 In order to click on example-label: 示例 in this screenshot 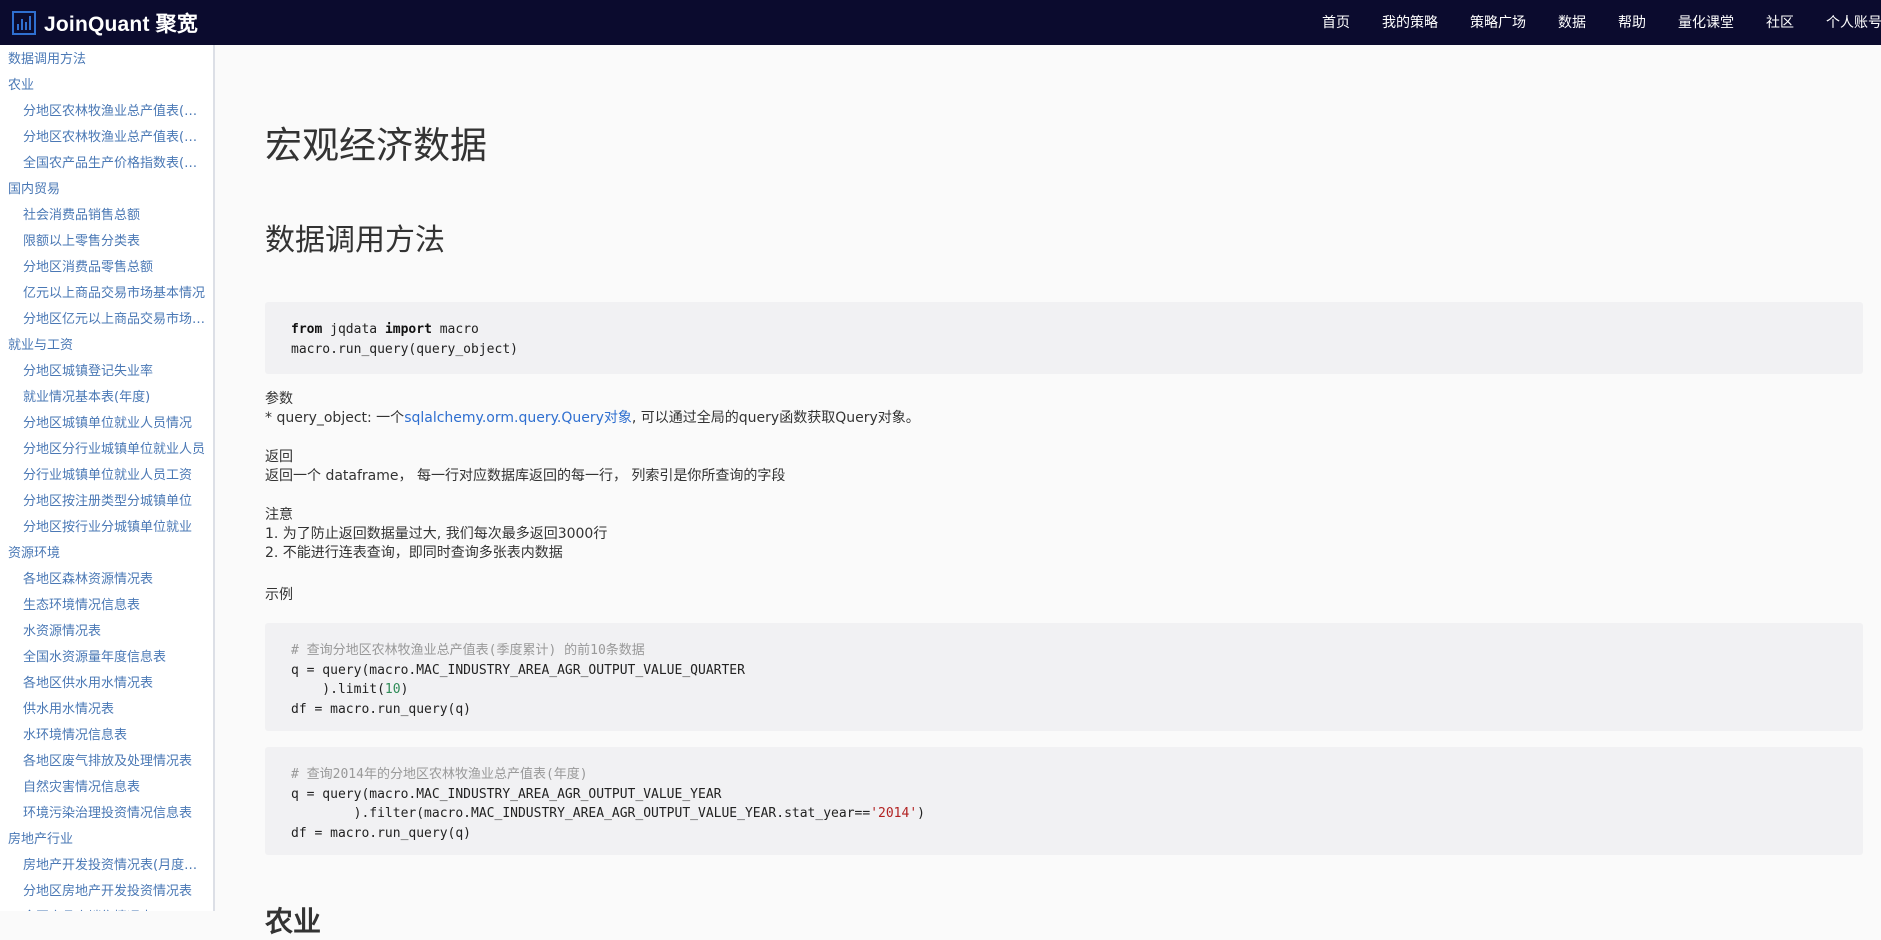, I will do `click(279, 595)`.